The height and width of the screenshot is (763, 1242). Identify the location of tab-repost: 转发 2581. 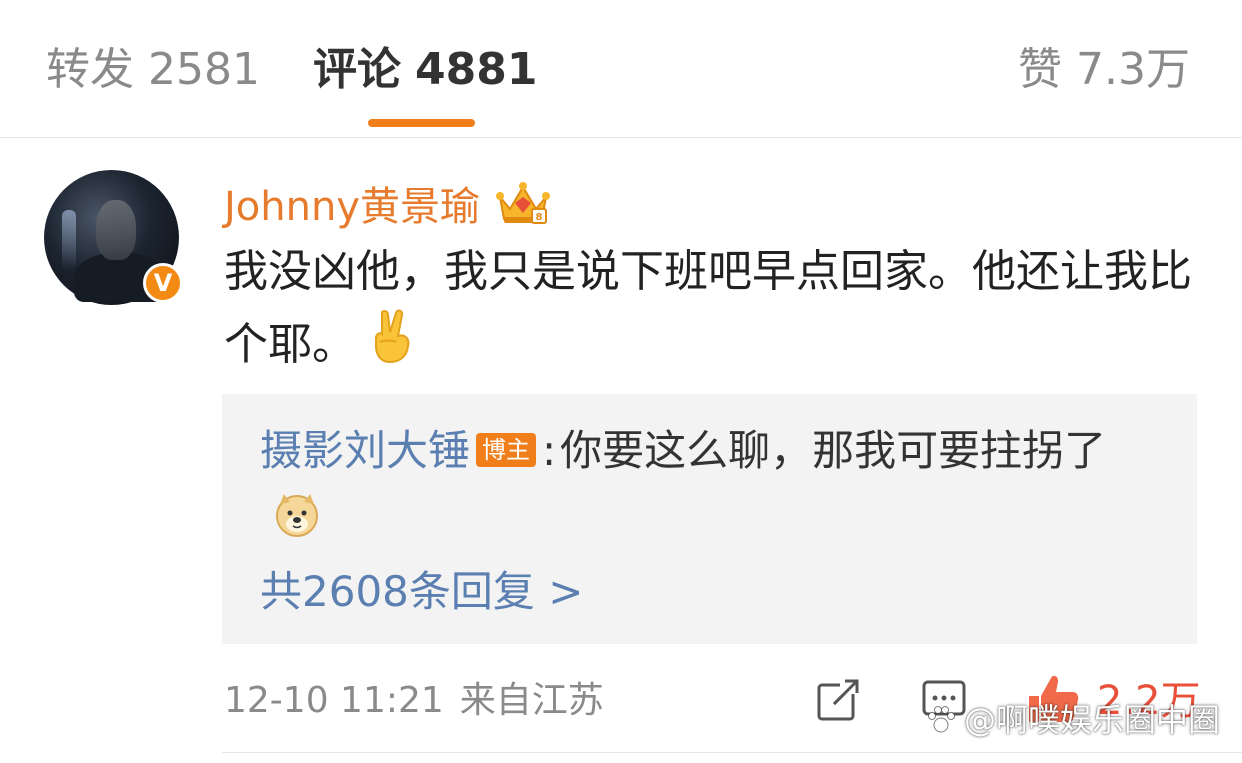
(153, 70).